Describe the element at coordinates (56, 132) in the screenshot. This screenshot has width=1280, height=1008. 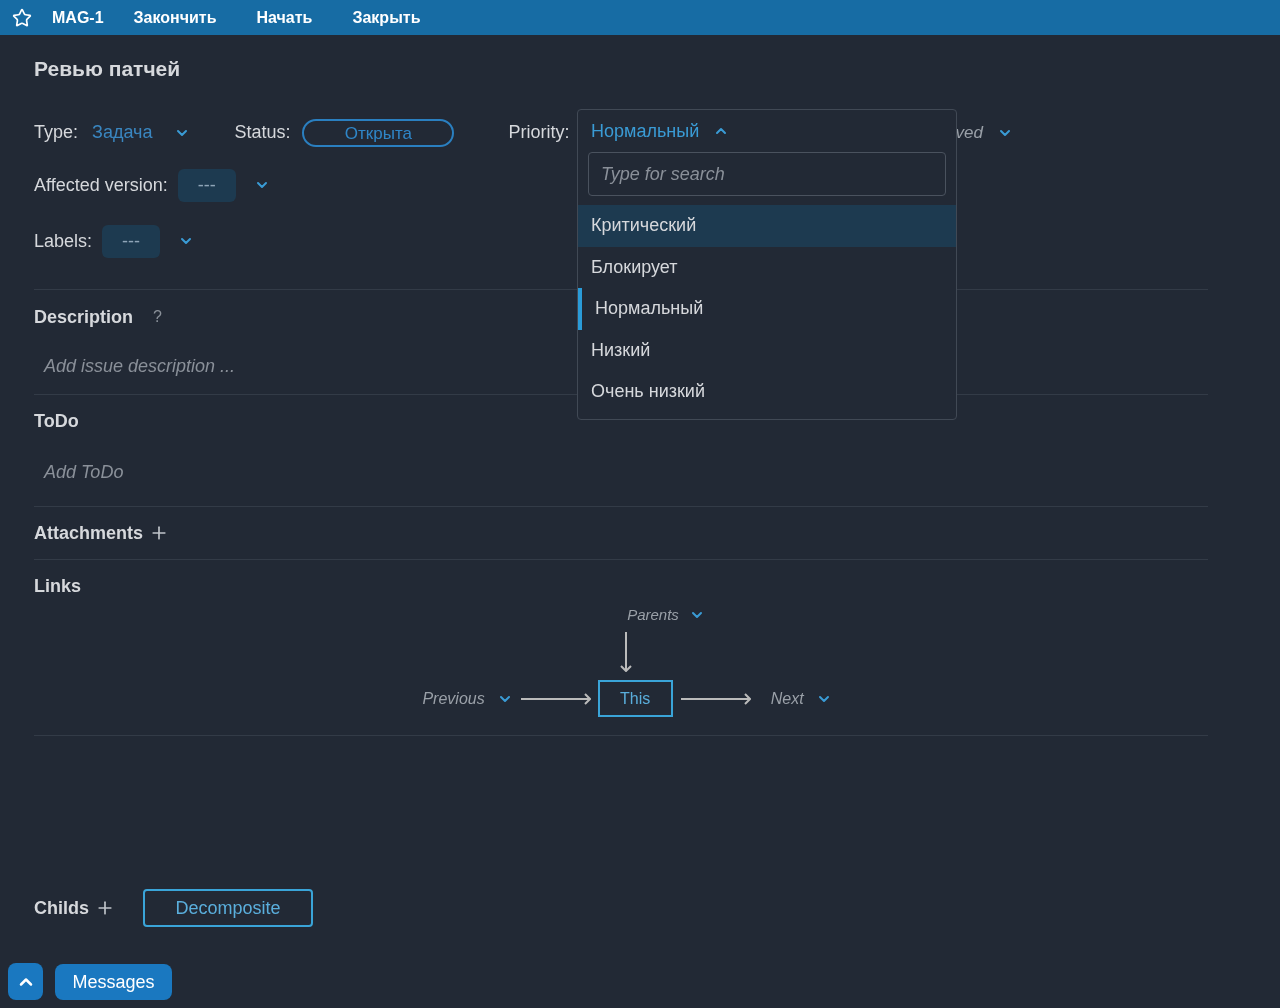
I see `field-label: Type:` at that location.